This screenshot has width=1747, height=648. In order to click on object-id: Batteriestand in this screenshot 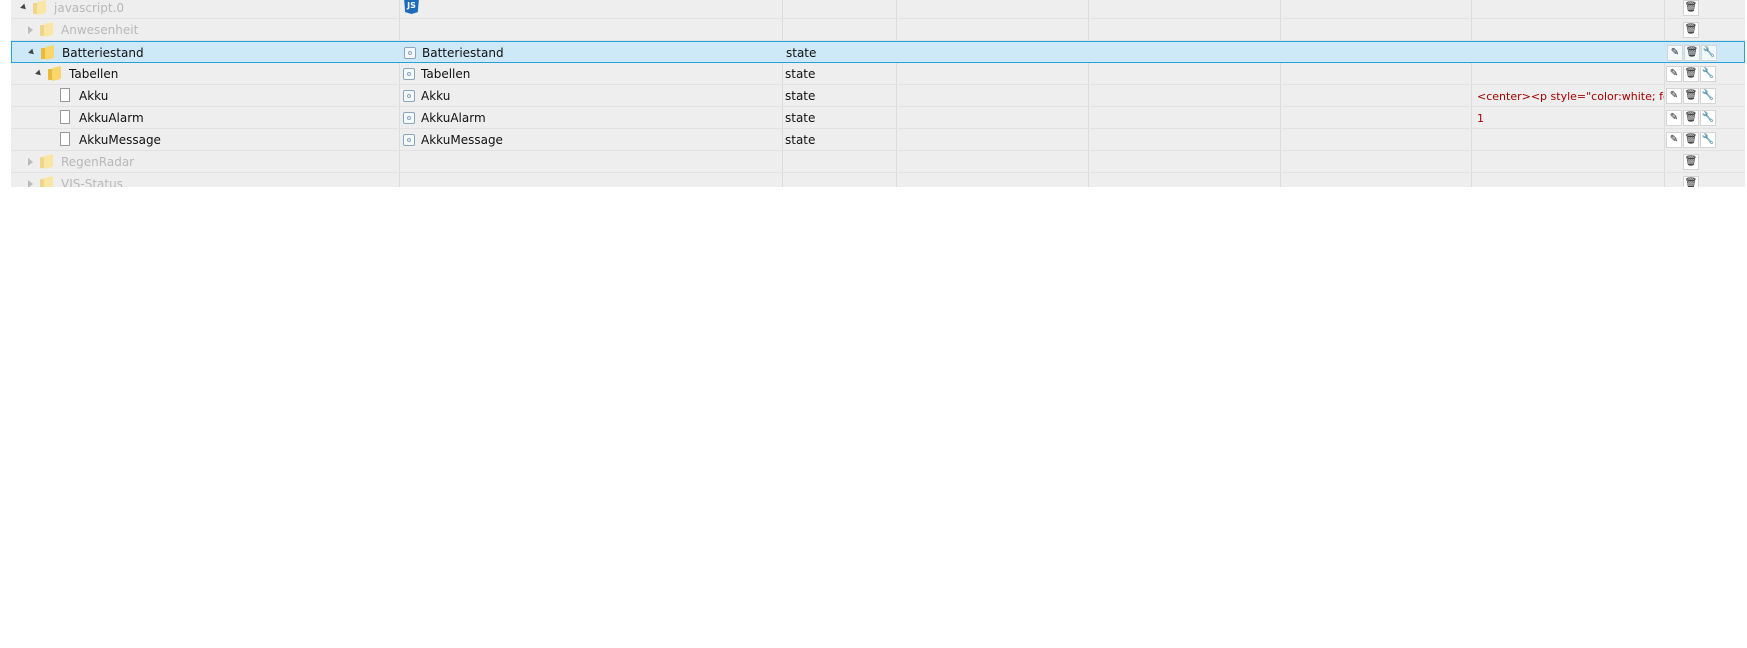, I will do `click(103, 53)`.